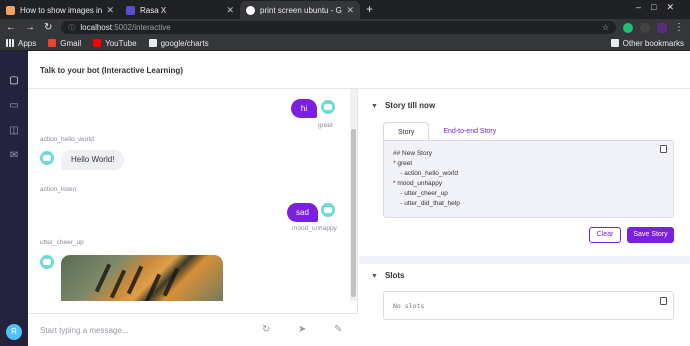  I want to click on app-sidebar: ▢ ▭ ◫ ✉ R, so click(14, 198).